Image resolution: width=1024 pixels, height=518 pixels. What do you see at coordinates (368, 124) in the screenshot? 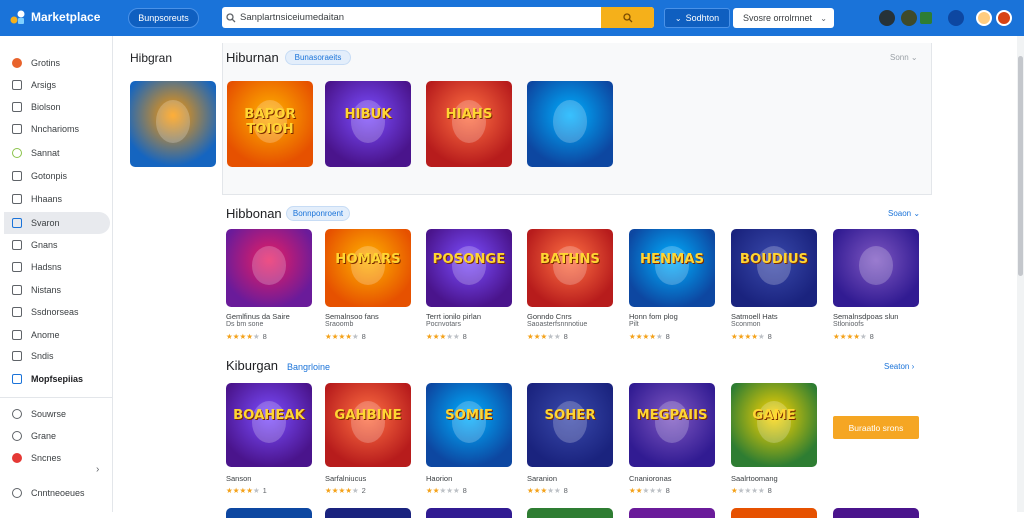
I see `featured-tile: HIBUK` at bounding box center [368, 124].